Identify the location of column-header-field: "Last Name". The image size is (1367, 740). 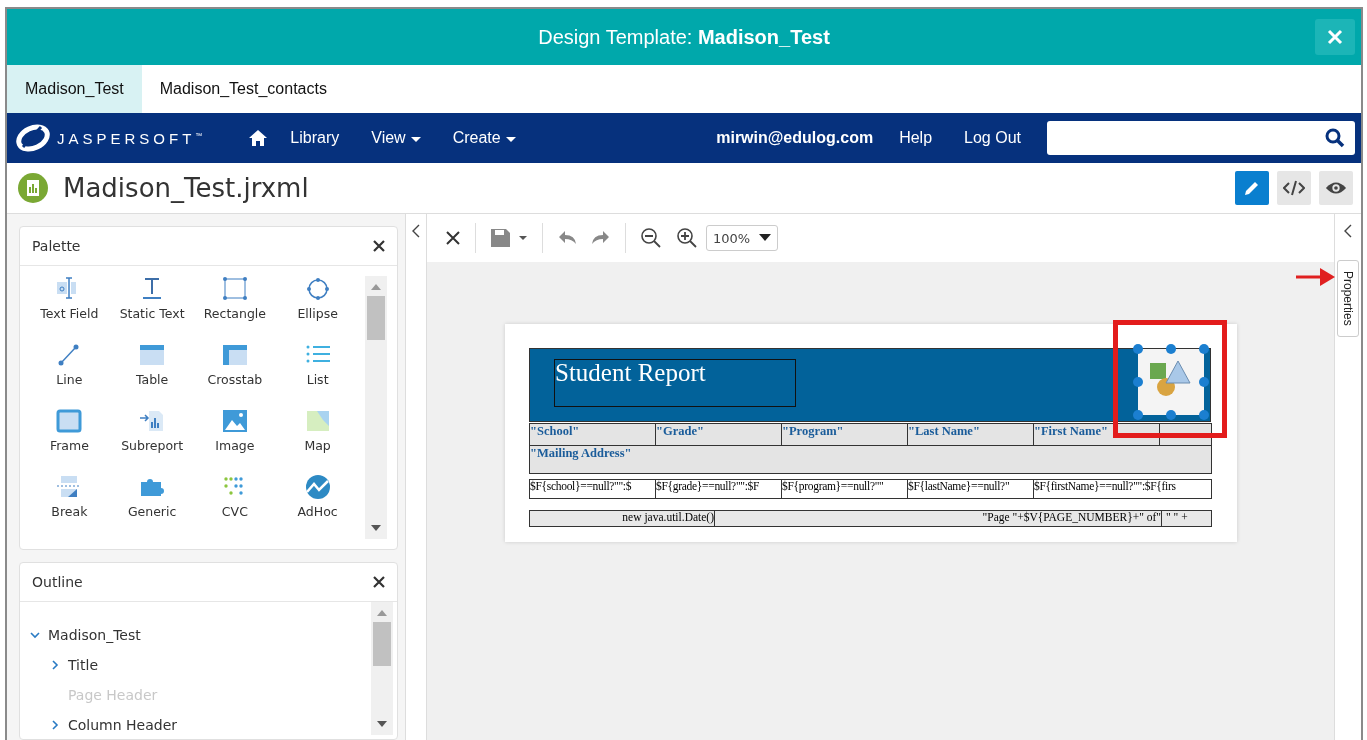
(970, 434).